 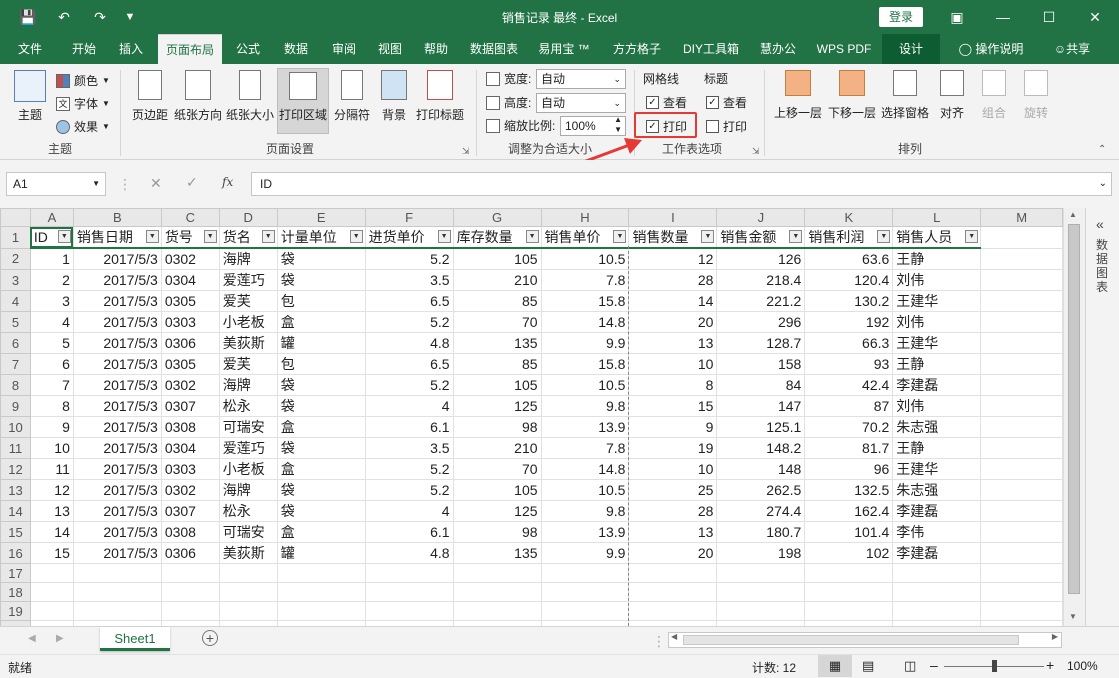 I want to click on tab-home: 开始, so click(x=84, y=49).